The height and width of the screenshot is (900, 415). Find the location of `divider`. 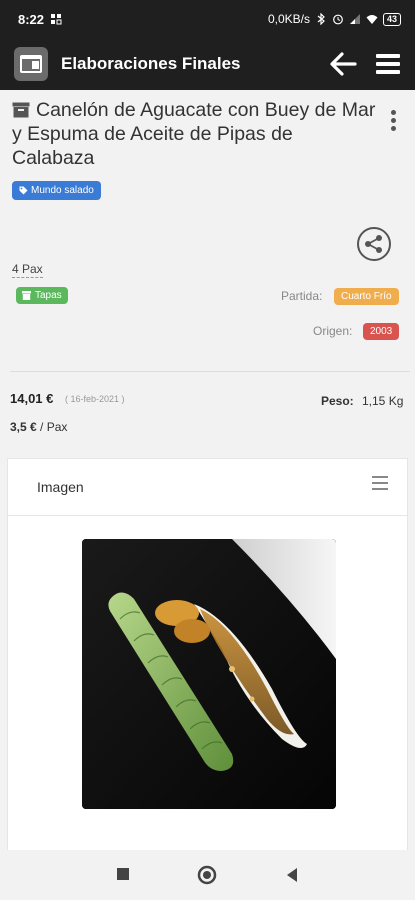

divider is located at coordinates (210, 371).